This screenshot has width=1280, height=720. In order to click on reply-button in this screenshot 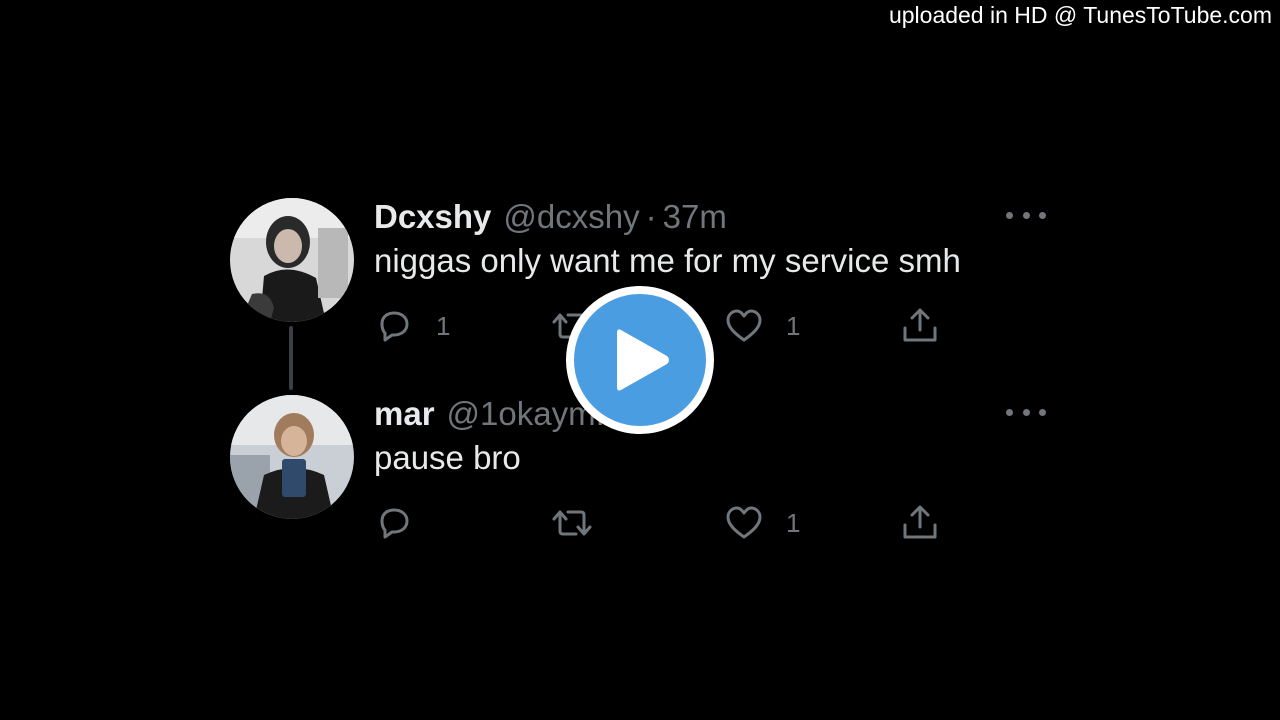, I will do `click(394, 523)`.